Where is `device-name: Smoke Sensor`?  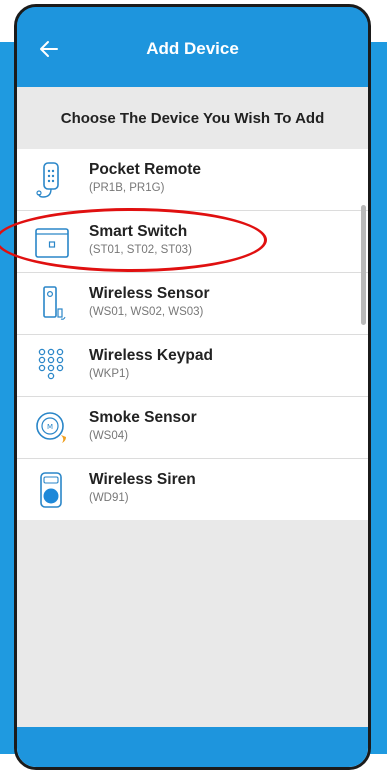 device-name: Smoke Sensor is located at coordinates (143, 417).